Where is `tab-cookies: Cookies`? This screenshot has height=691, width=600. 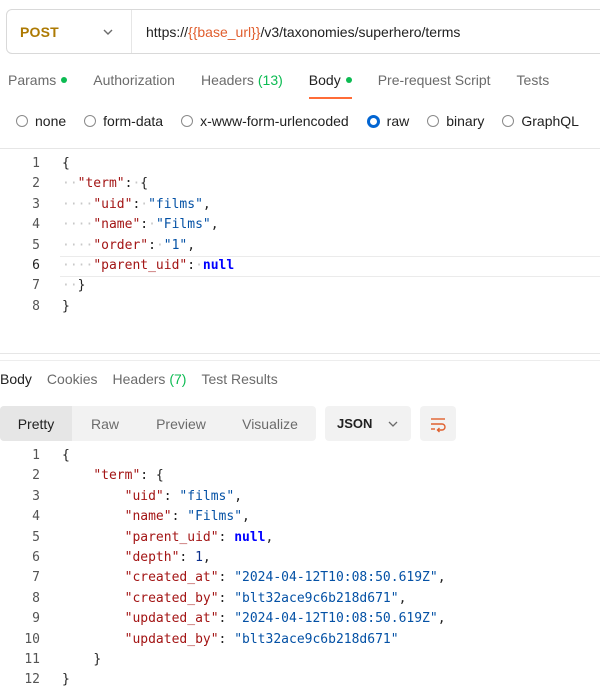
tab-cookies: Cookies is located at coordinates (72, 379).